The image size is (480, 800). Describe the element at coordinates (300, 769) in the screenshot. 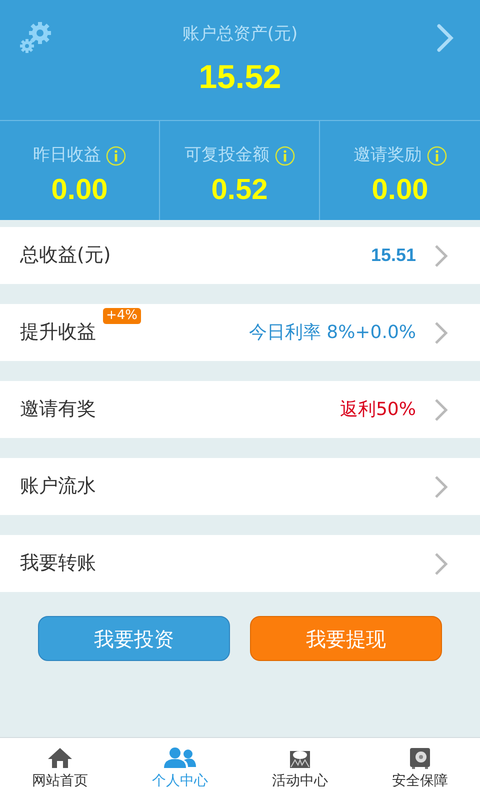

I see `nav-tab: 活动中心` at that location.